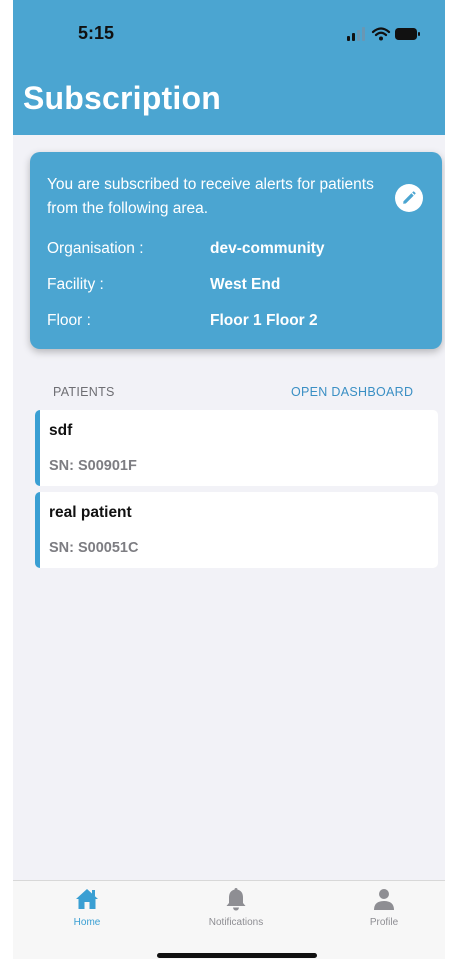 Image resolution: width=458 pixels, height=959 pixels. What do you see at coordinates (236, 899) in the screenshot?
I see `bell-icon` at bounding box center [236, 899].